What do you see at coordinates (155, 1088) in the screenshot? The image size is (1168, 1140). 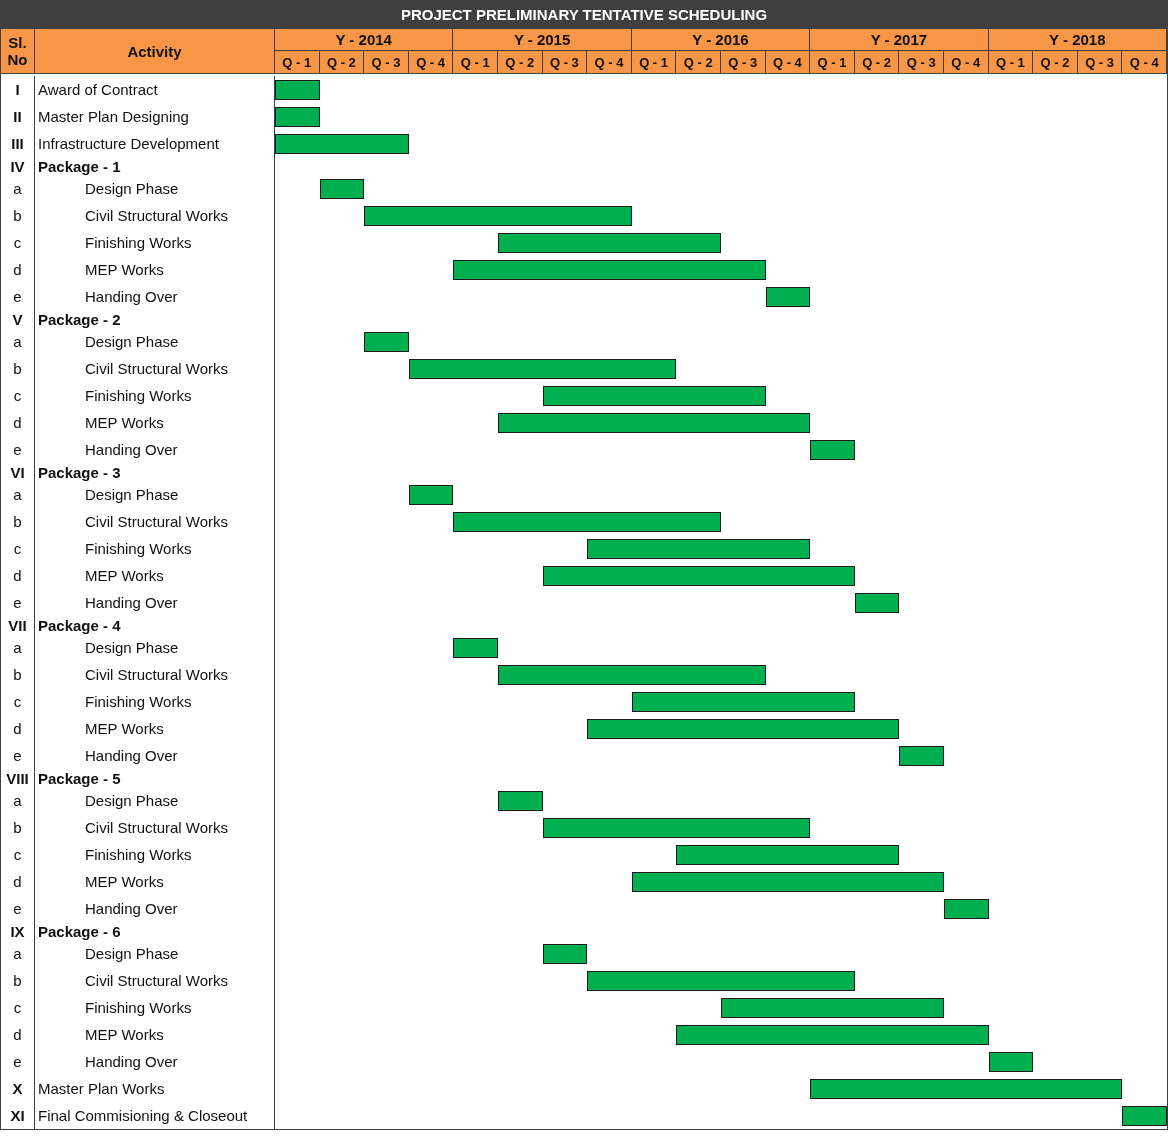 I see `activity-name: Master Plan Works` at bounding box center [155, 1088].